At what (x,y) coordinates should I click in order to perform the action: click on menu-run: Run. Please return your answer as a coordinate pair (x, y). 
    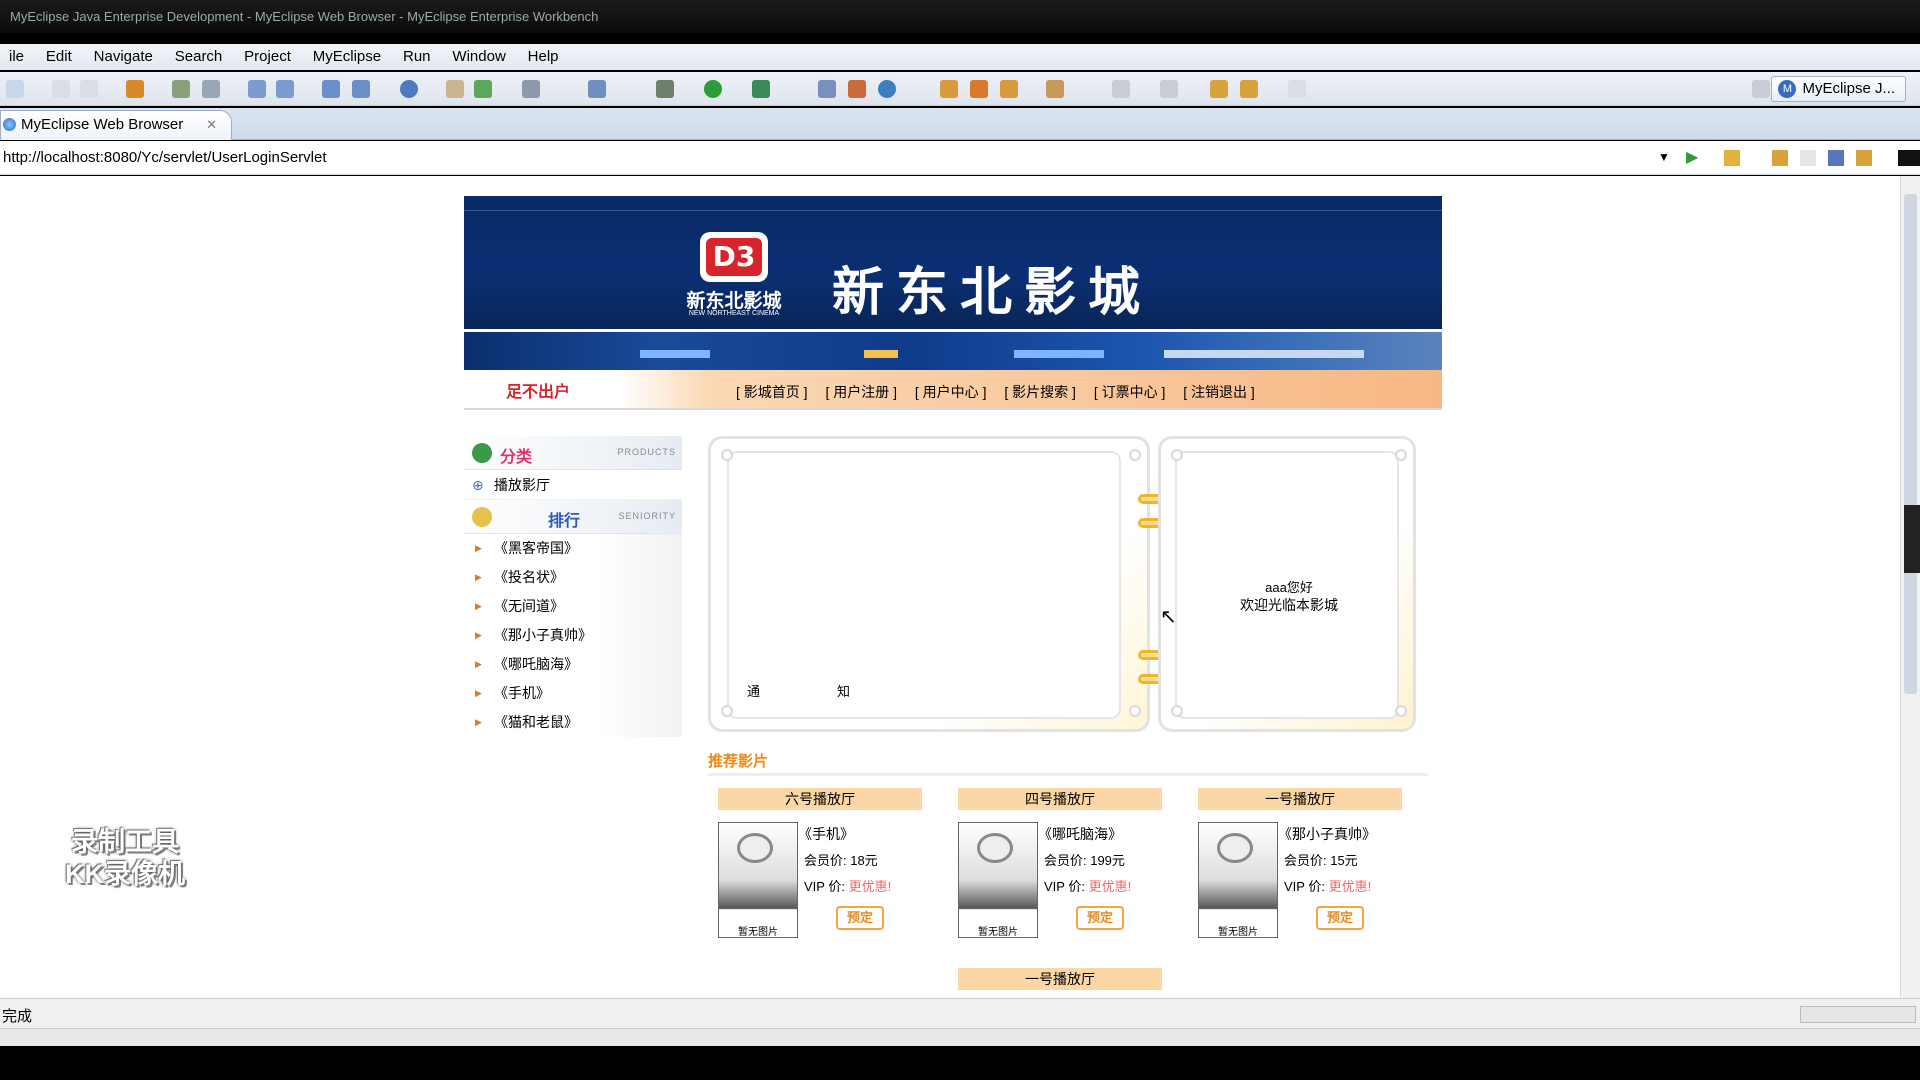
    Looking at the image, I should click on (417, 57).